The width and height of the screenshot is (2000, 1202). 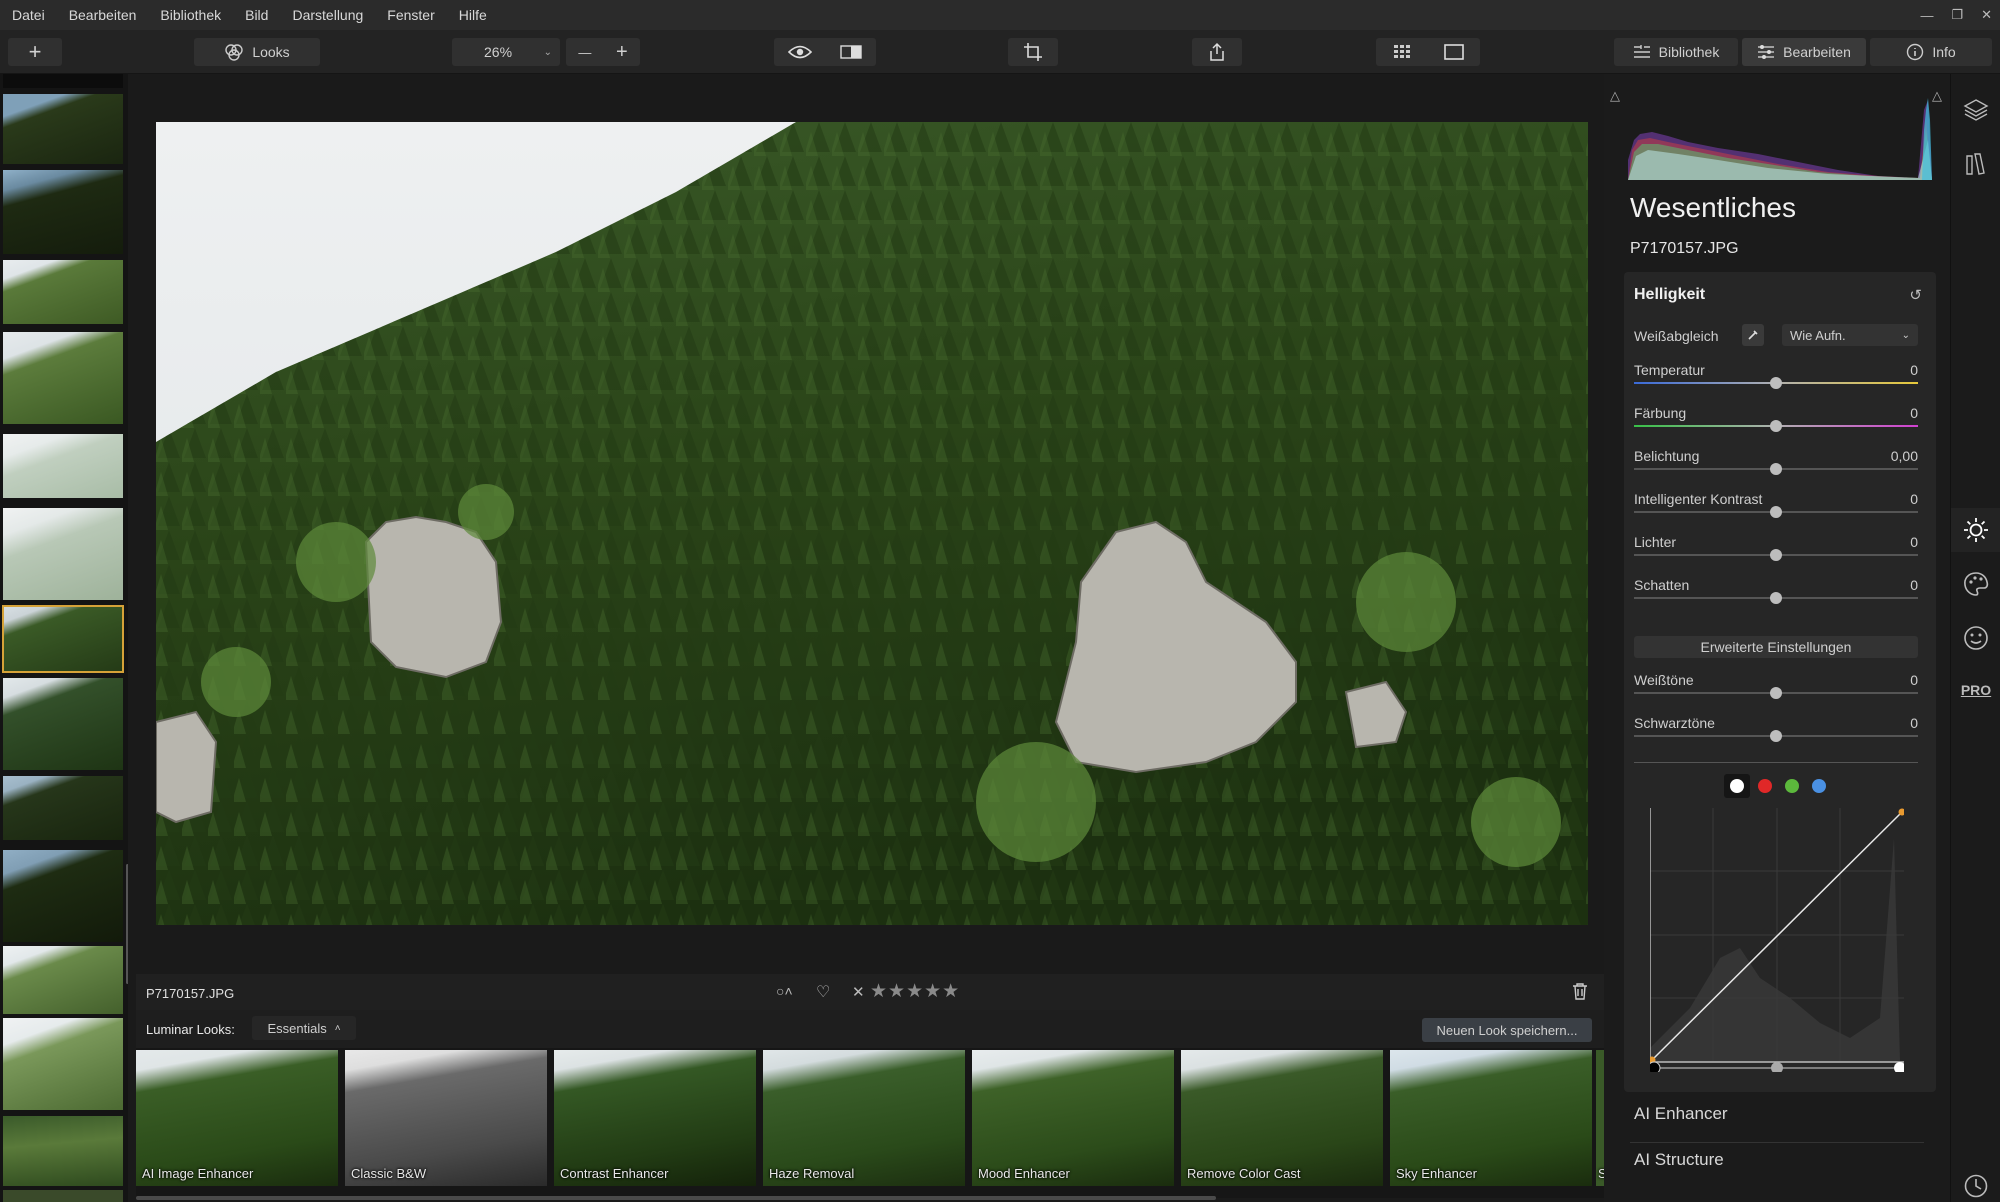 I want to click on menu-file: Datei, so click(x=28, y=15).